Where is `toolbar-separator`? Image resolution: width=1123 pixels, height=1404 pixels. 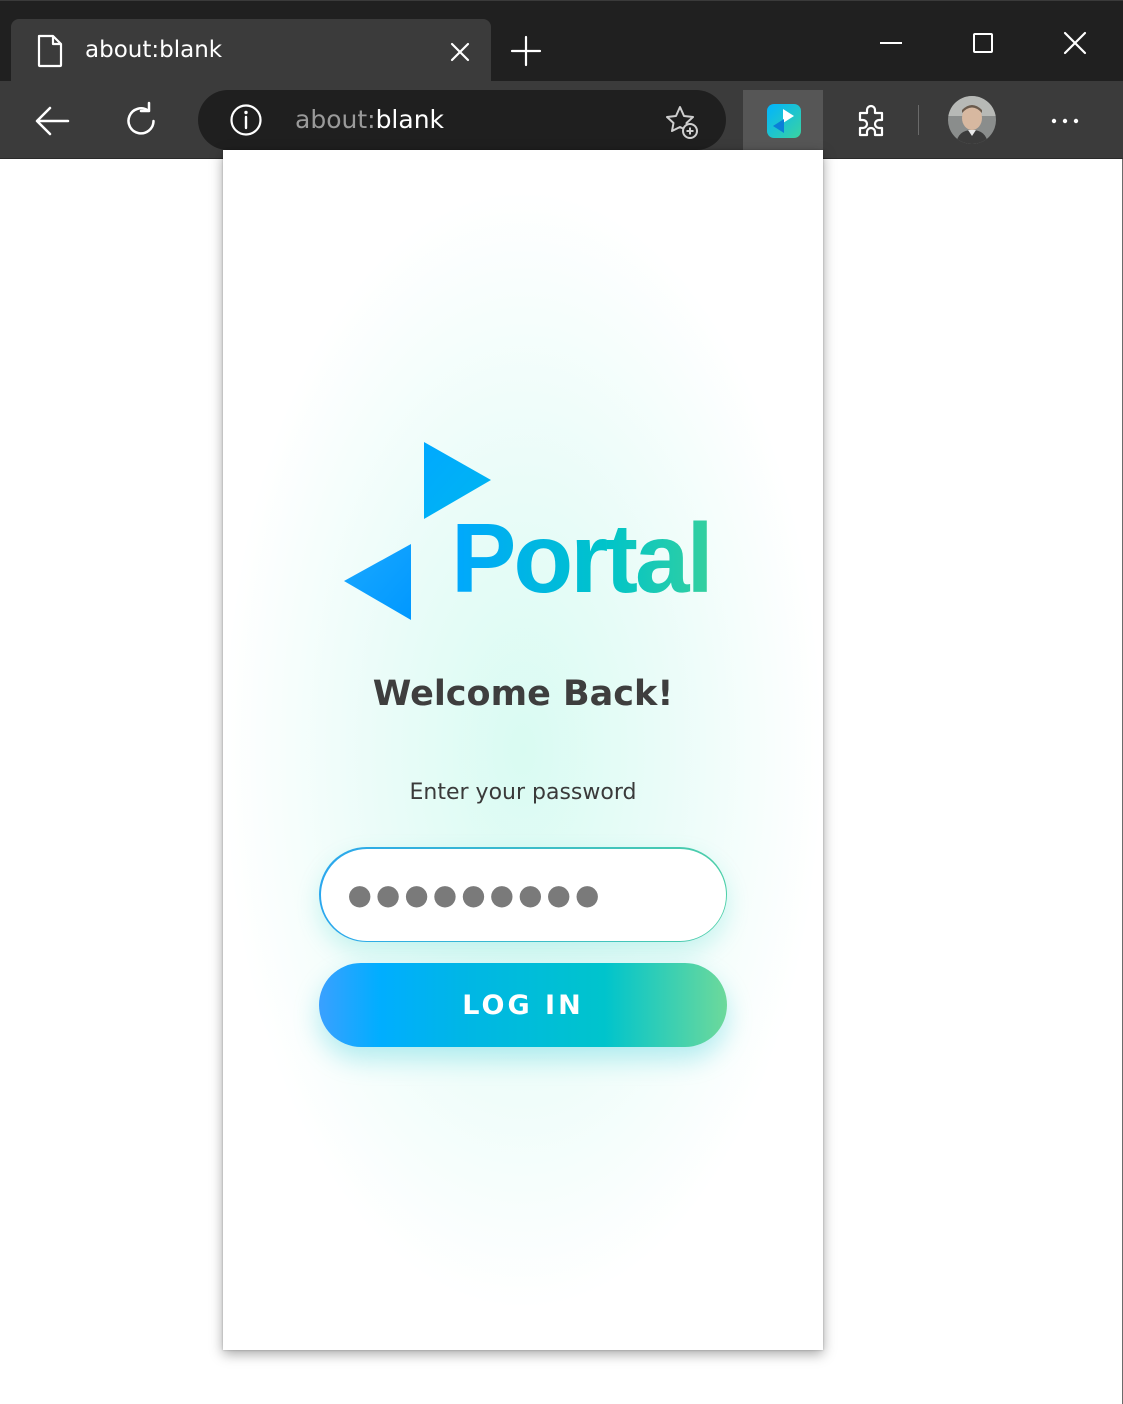
toolbar-separator is located at coordinates (918, 120).